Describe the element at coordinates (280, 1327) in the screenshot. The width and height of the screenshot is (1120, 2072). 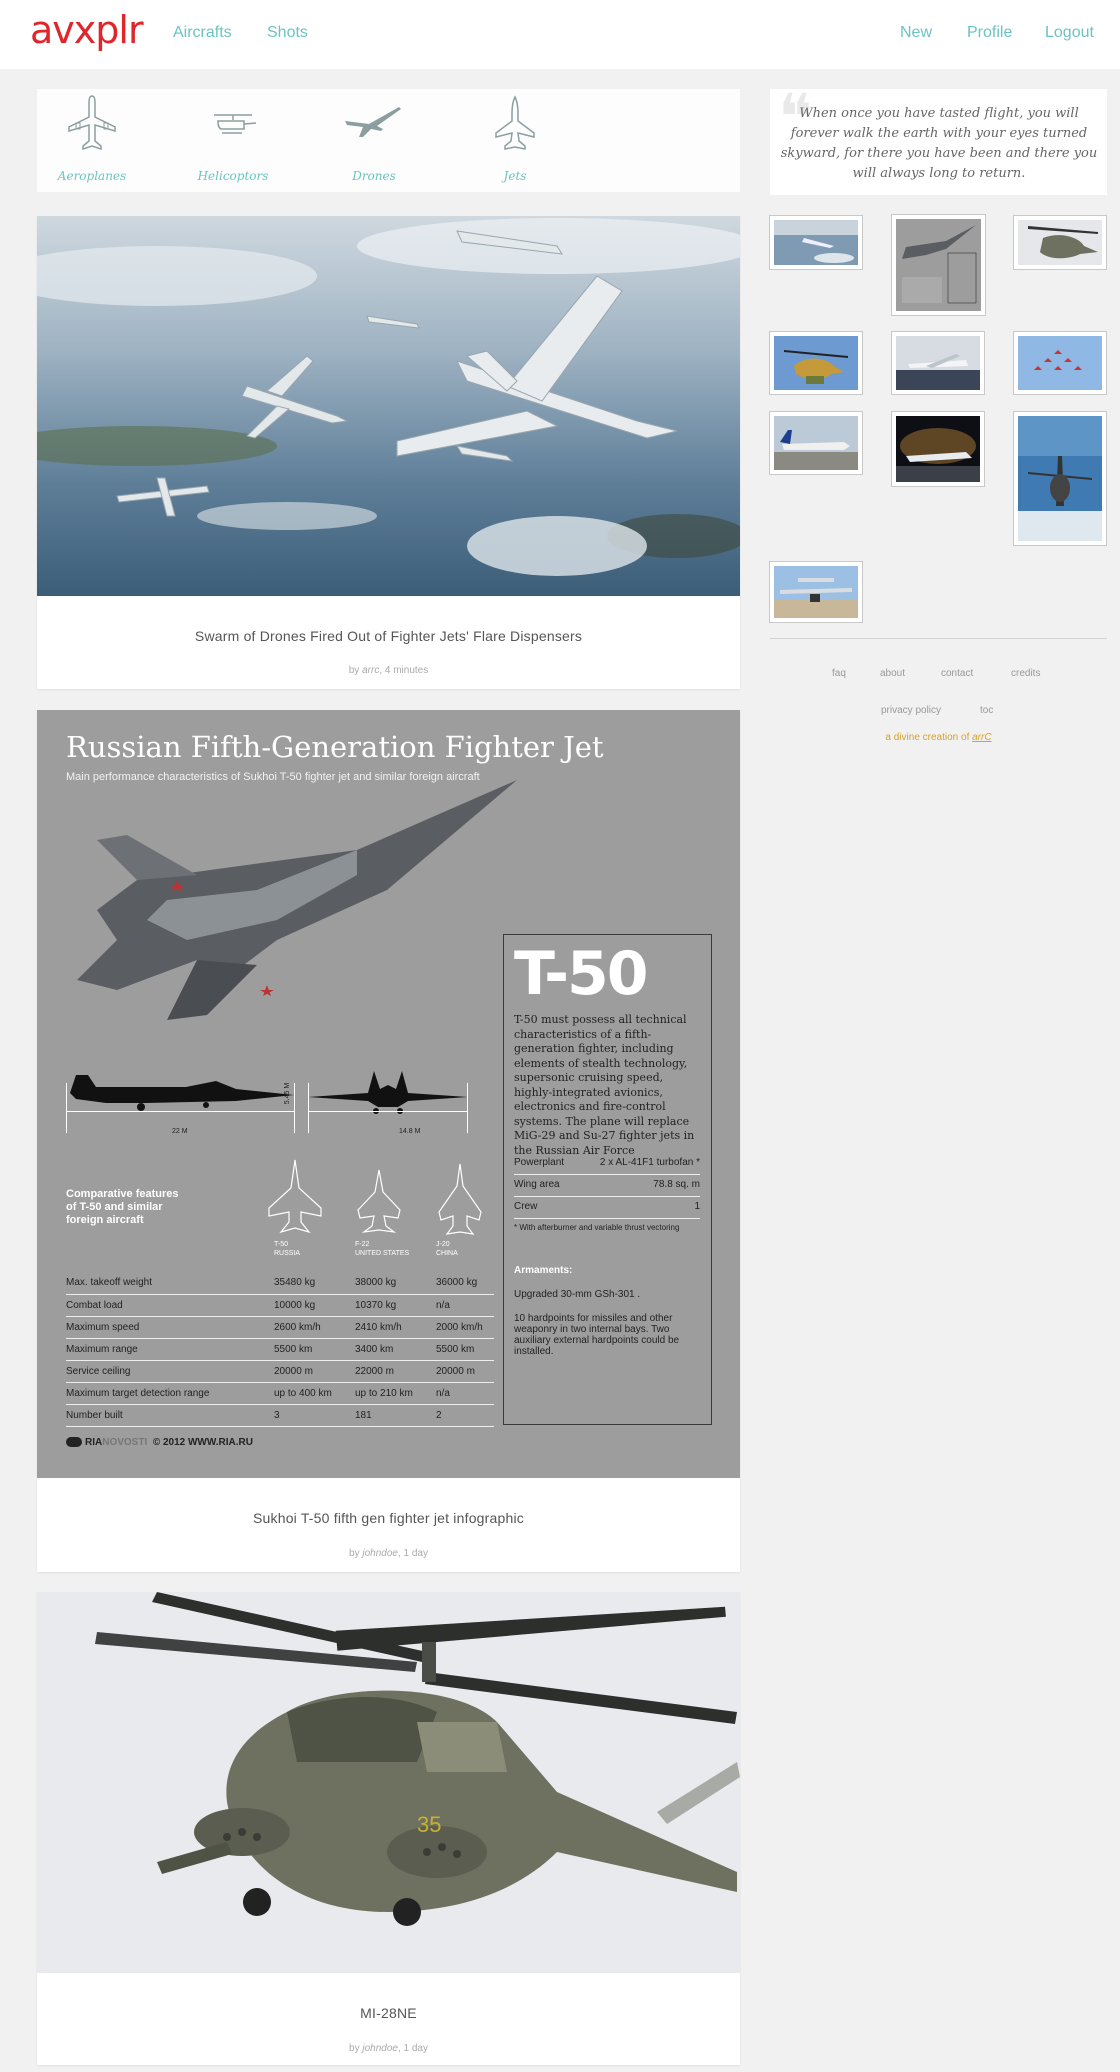
I see `table-row: Maximum speed 2600 km/h 2410 km/h 2000 km/h` at that location.